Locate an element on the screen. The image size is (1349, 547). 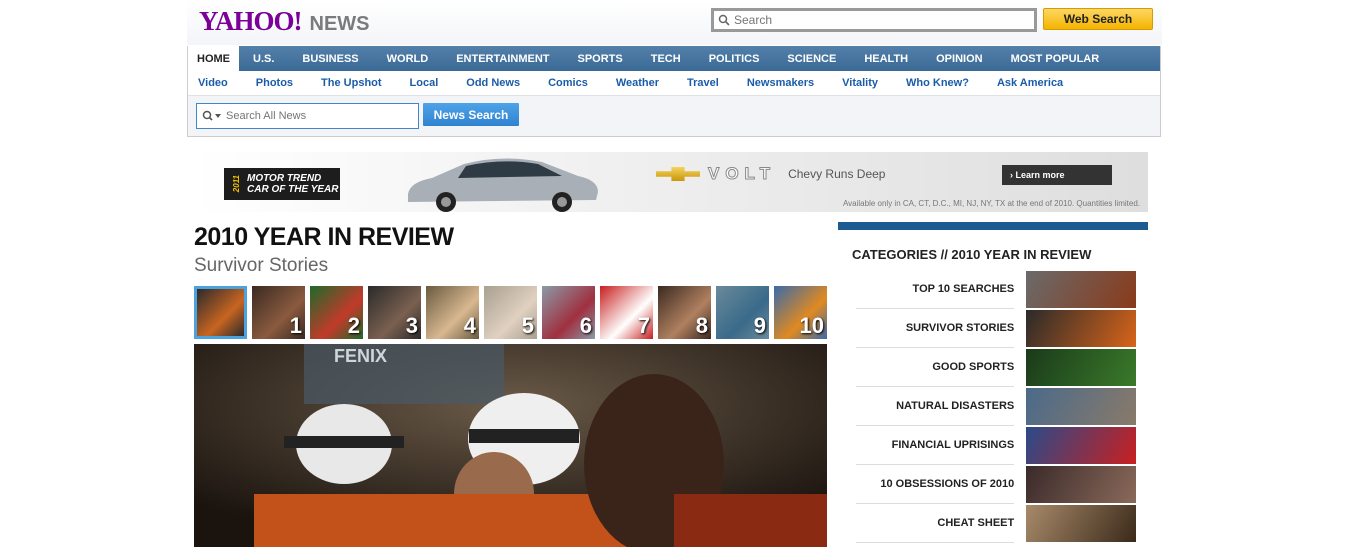
web-search-input is located at coordinates (874, 20).